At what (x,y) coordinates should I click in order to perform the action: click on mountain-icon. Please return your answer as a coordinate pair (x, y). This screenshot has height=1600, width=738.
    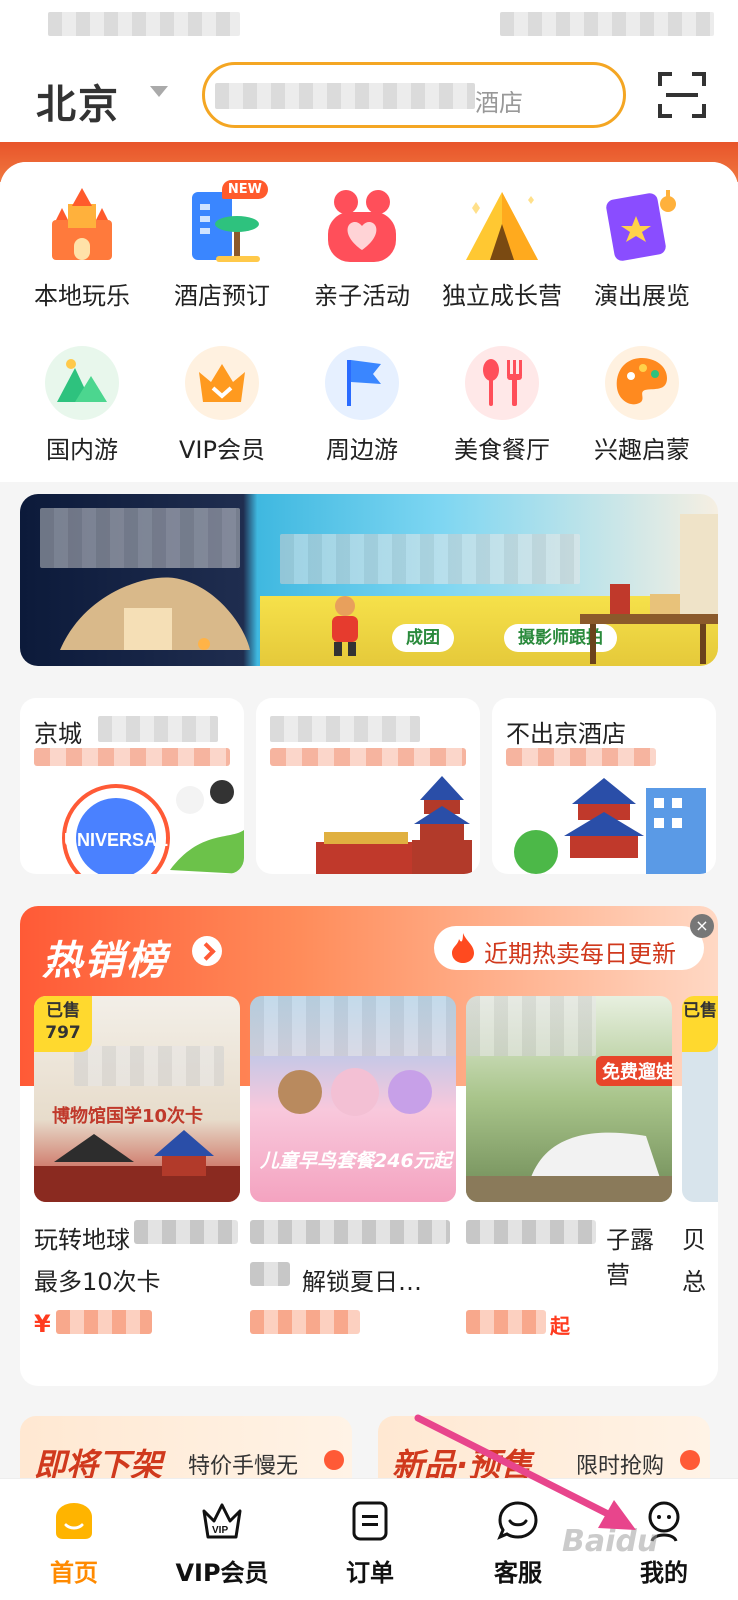
    Looking at the image, I should click on (82, 383).